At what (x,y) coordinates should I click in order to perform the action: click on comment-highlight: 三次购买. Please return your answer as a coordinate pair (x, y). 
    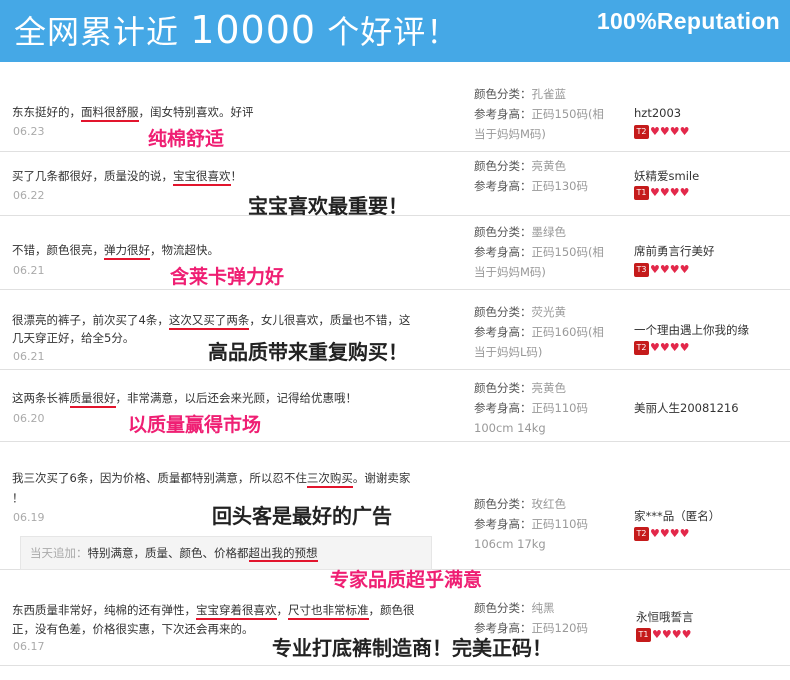
    Looking at the image, I should click on (329, 479).